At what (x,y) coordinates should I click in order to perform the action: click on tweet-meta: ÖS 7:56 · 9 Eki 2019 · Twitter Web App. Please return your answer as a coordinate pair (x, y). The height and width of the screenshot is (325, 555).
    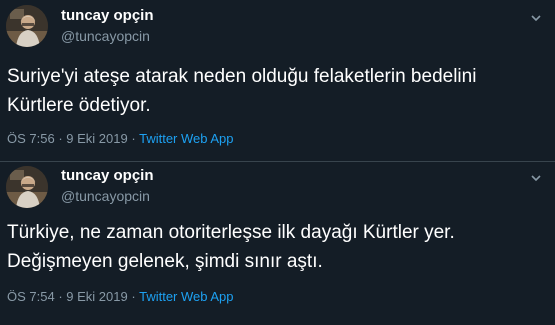
    Looking at the image, I should click on (120, 138).